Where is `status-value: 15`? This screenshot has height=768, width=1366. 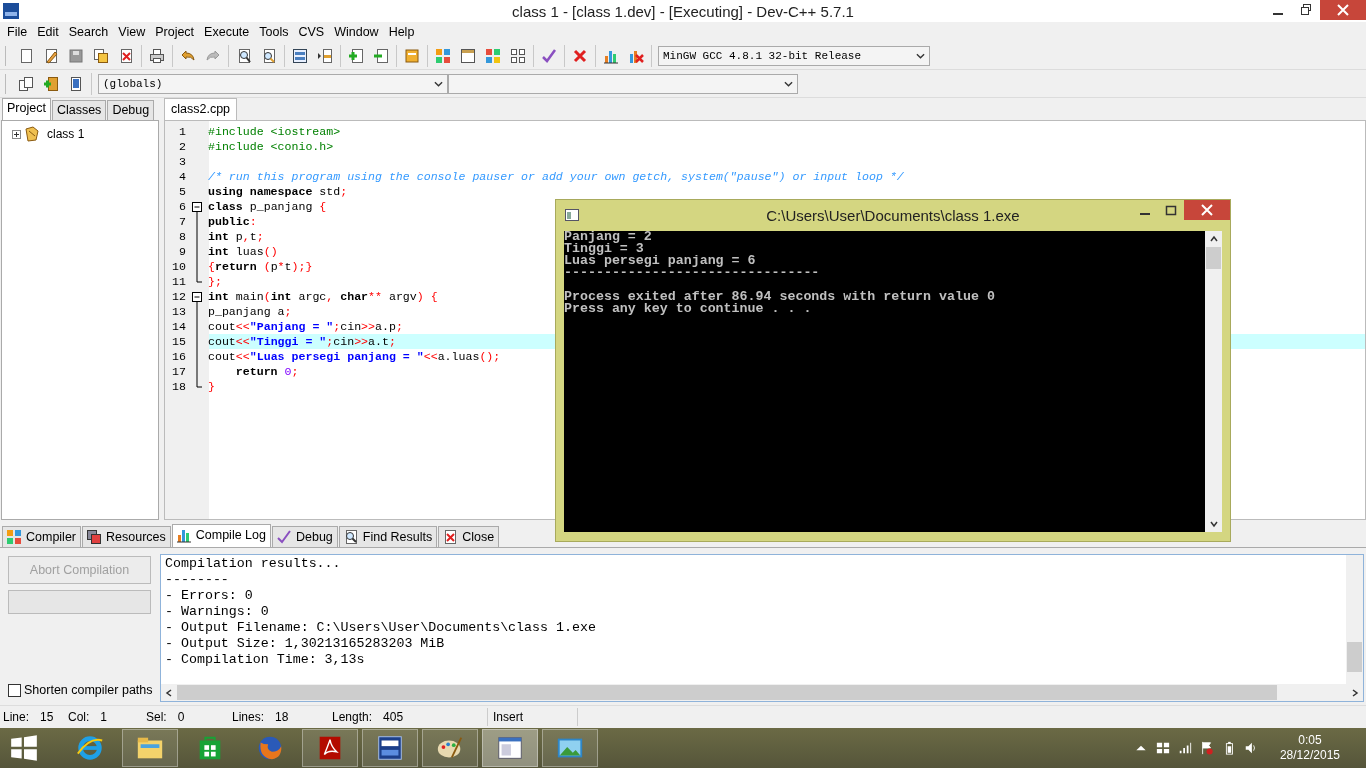 status-value: 15 is located at coordinates (47, 717).